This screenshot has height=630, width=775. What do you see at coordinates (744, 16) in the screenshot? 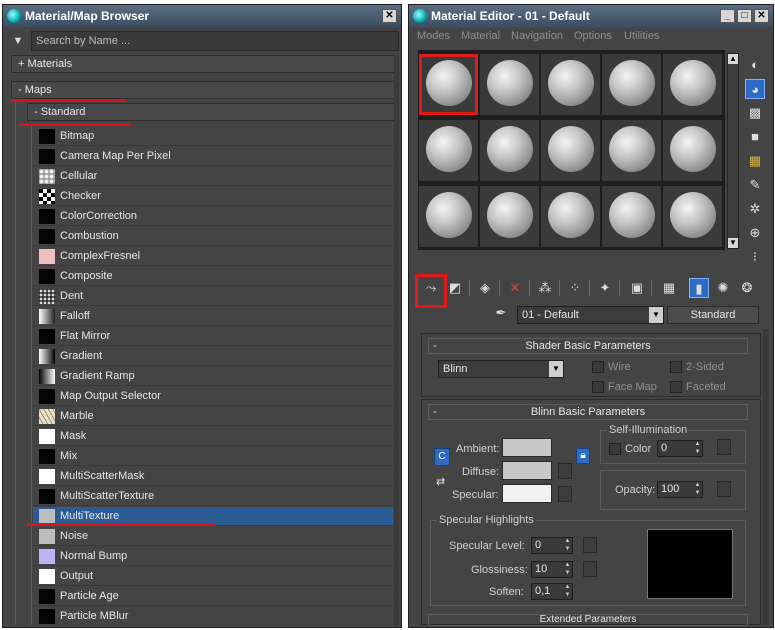
I see `maximize-icon: □` at bounding box center [744, 16].